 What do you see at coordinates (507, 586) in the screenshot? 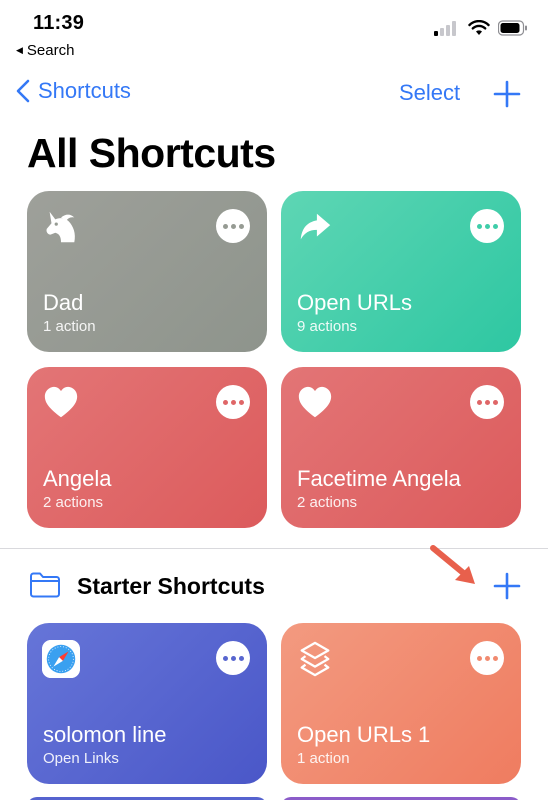
I see `add-starter-shortcut-button` at bounding box center [507, 586].